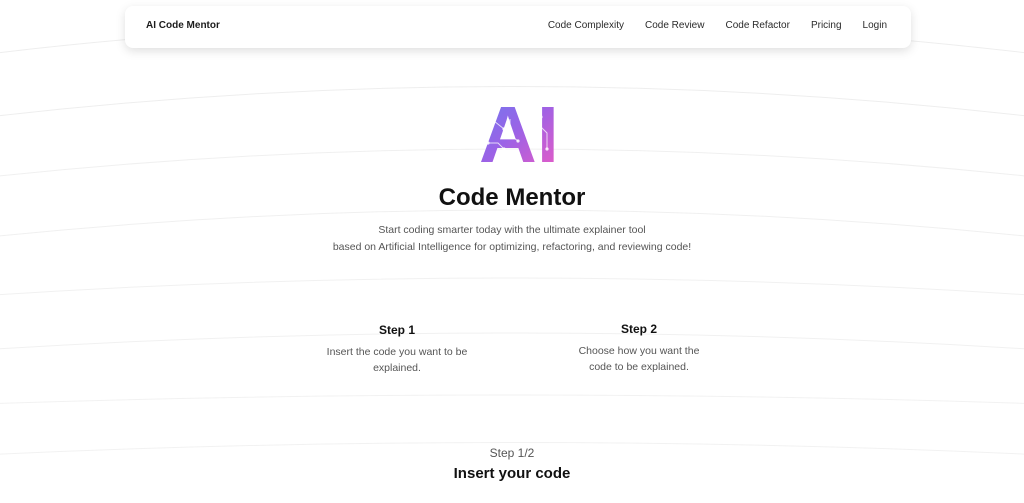  Describe the element at coordinates (397, 368) in the screenshot. I see `step-1-description-line-2: explained.` at that location.